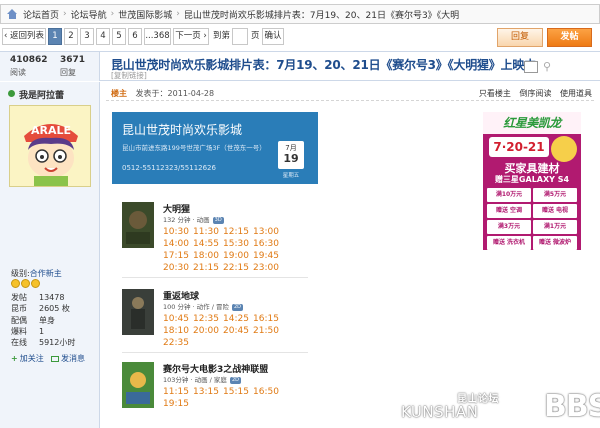 Image resolution: width=600 pixels, height=428 pixels. What do you see at coordinates (135, 36) in the screenshot?
I see `page-6-button: 6` at bounding box center [135, 36].